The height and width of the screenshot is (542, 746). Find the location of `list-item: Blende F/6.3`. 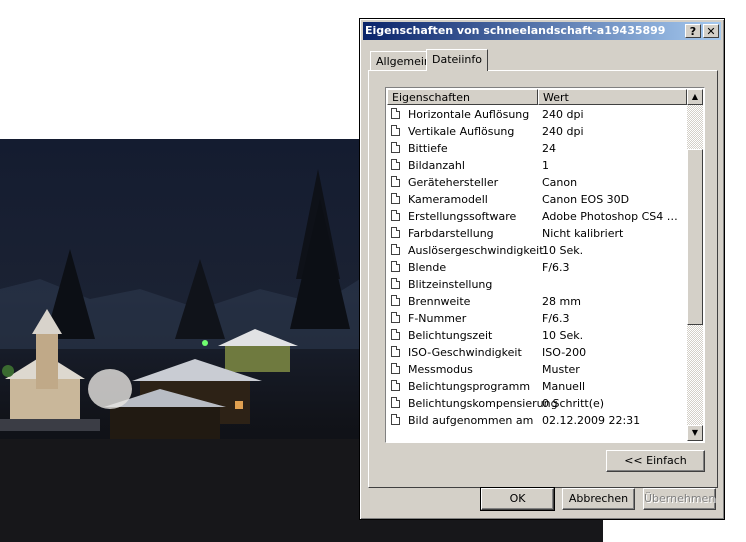

list-item: Blende F/6.3 is located at coordinates (537, 267).